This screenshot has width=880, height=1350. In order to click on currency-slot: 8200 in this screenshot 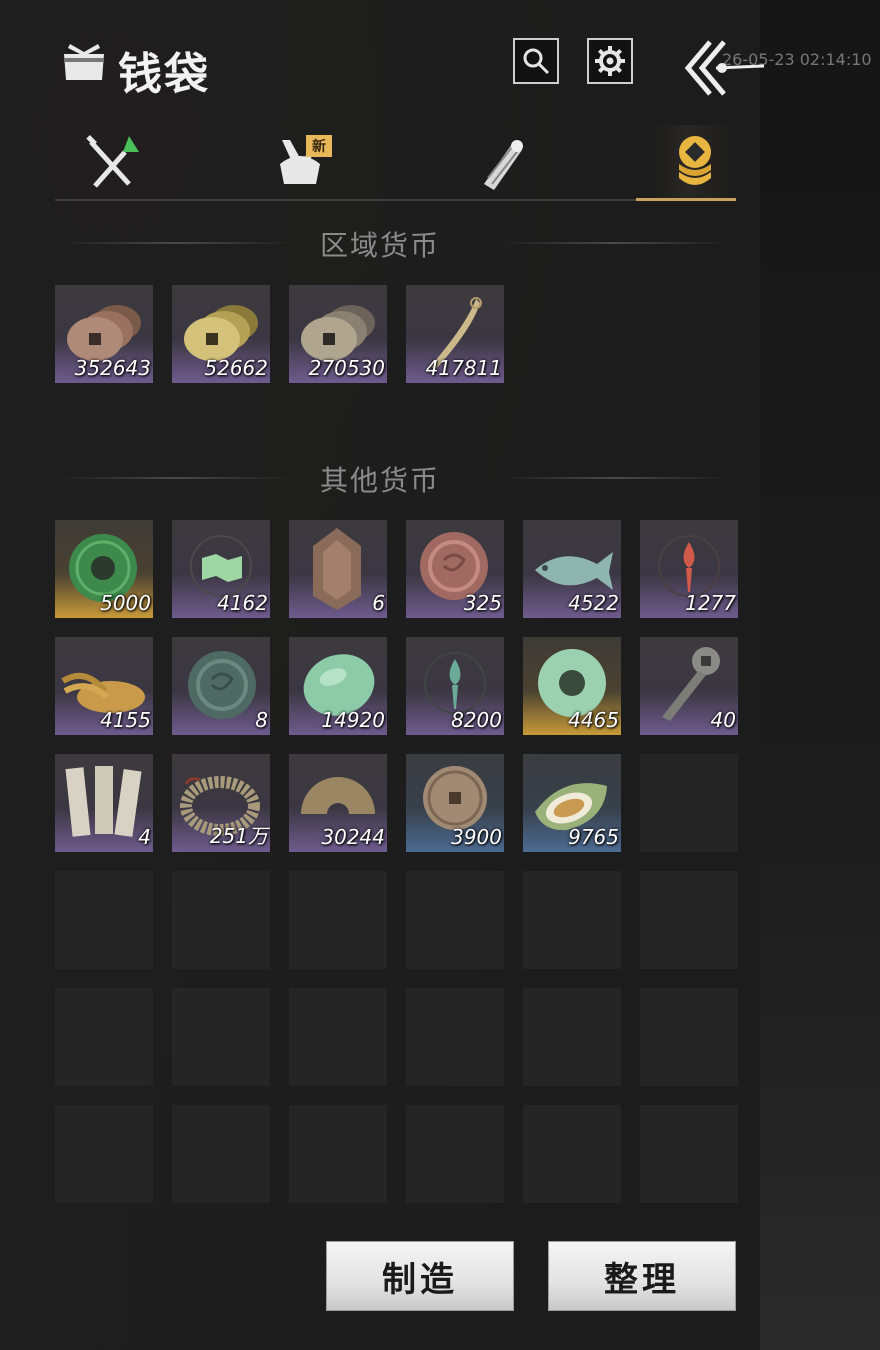, I will do `click(455, 686)`.